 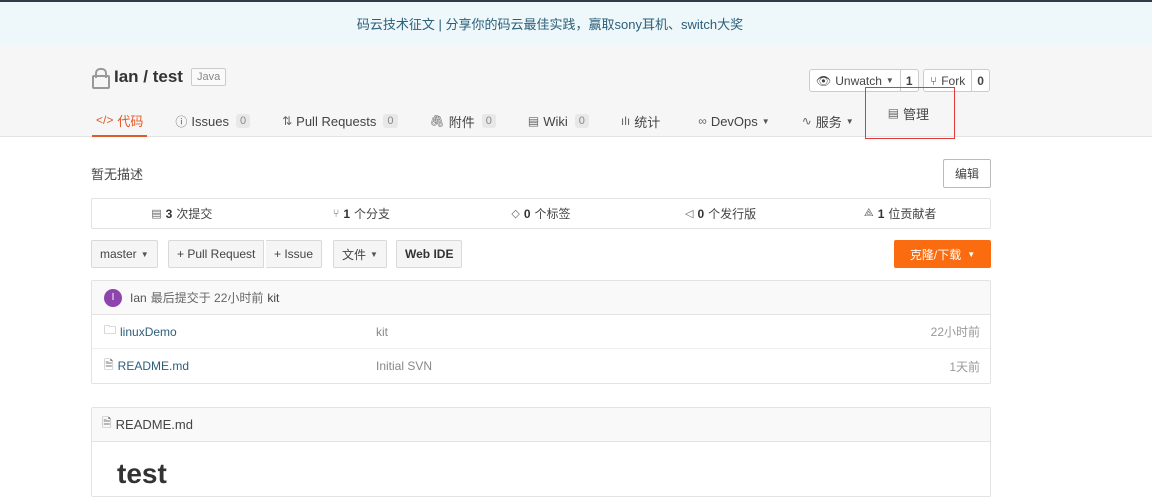 What do you see at coordinates (552, 214) in the screenshot?
I see `stat-label: 个标签` at bounding box center [552, 214].